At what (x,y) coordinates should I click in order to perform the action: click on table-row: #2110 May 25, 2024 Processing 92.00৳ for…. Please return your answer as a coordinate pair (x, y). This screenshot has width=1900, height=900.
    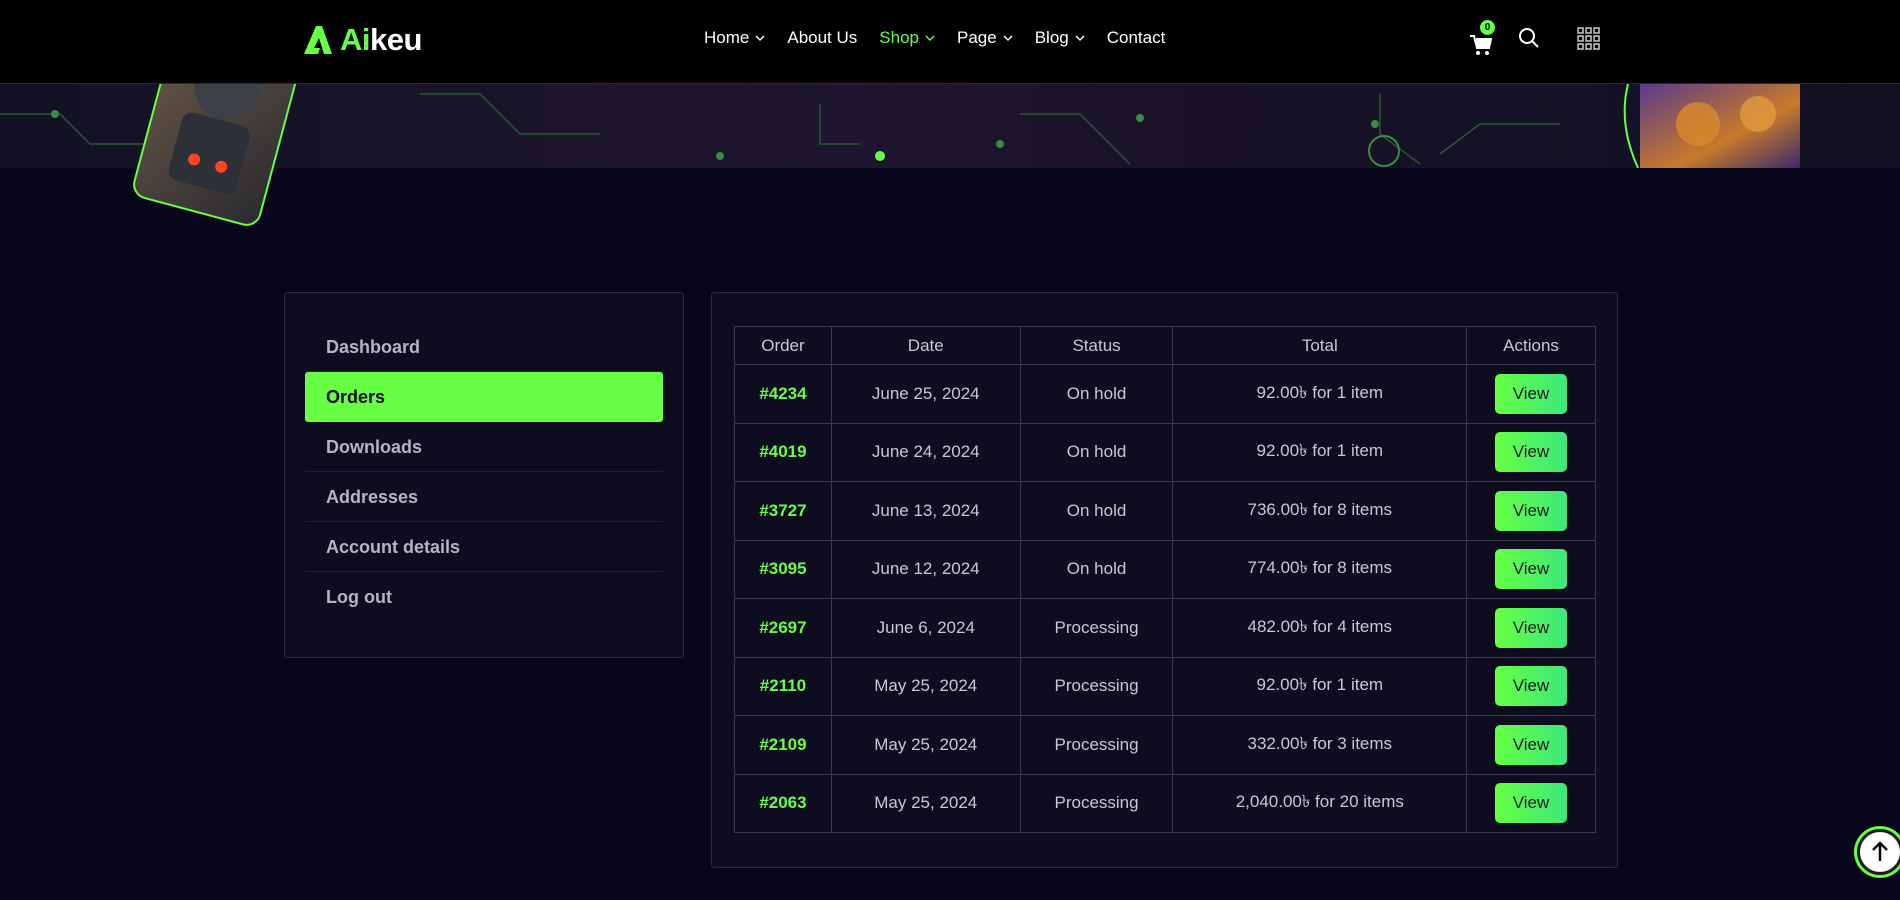
    Looking at the image, I should click on (1165, 686).